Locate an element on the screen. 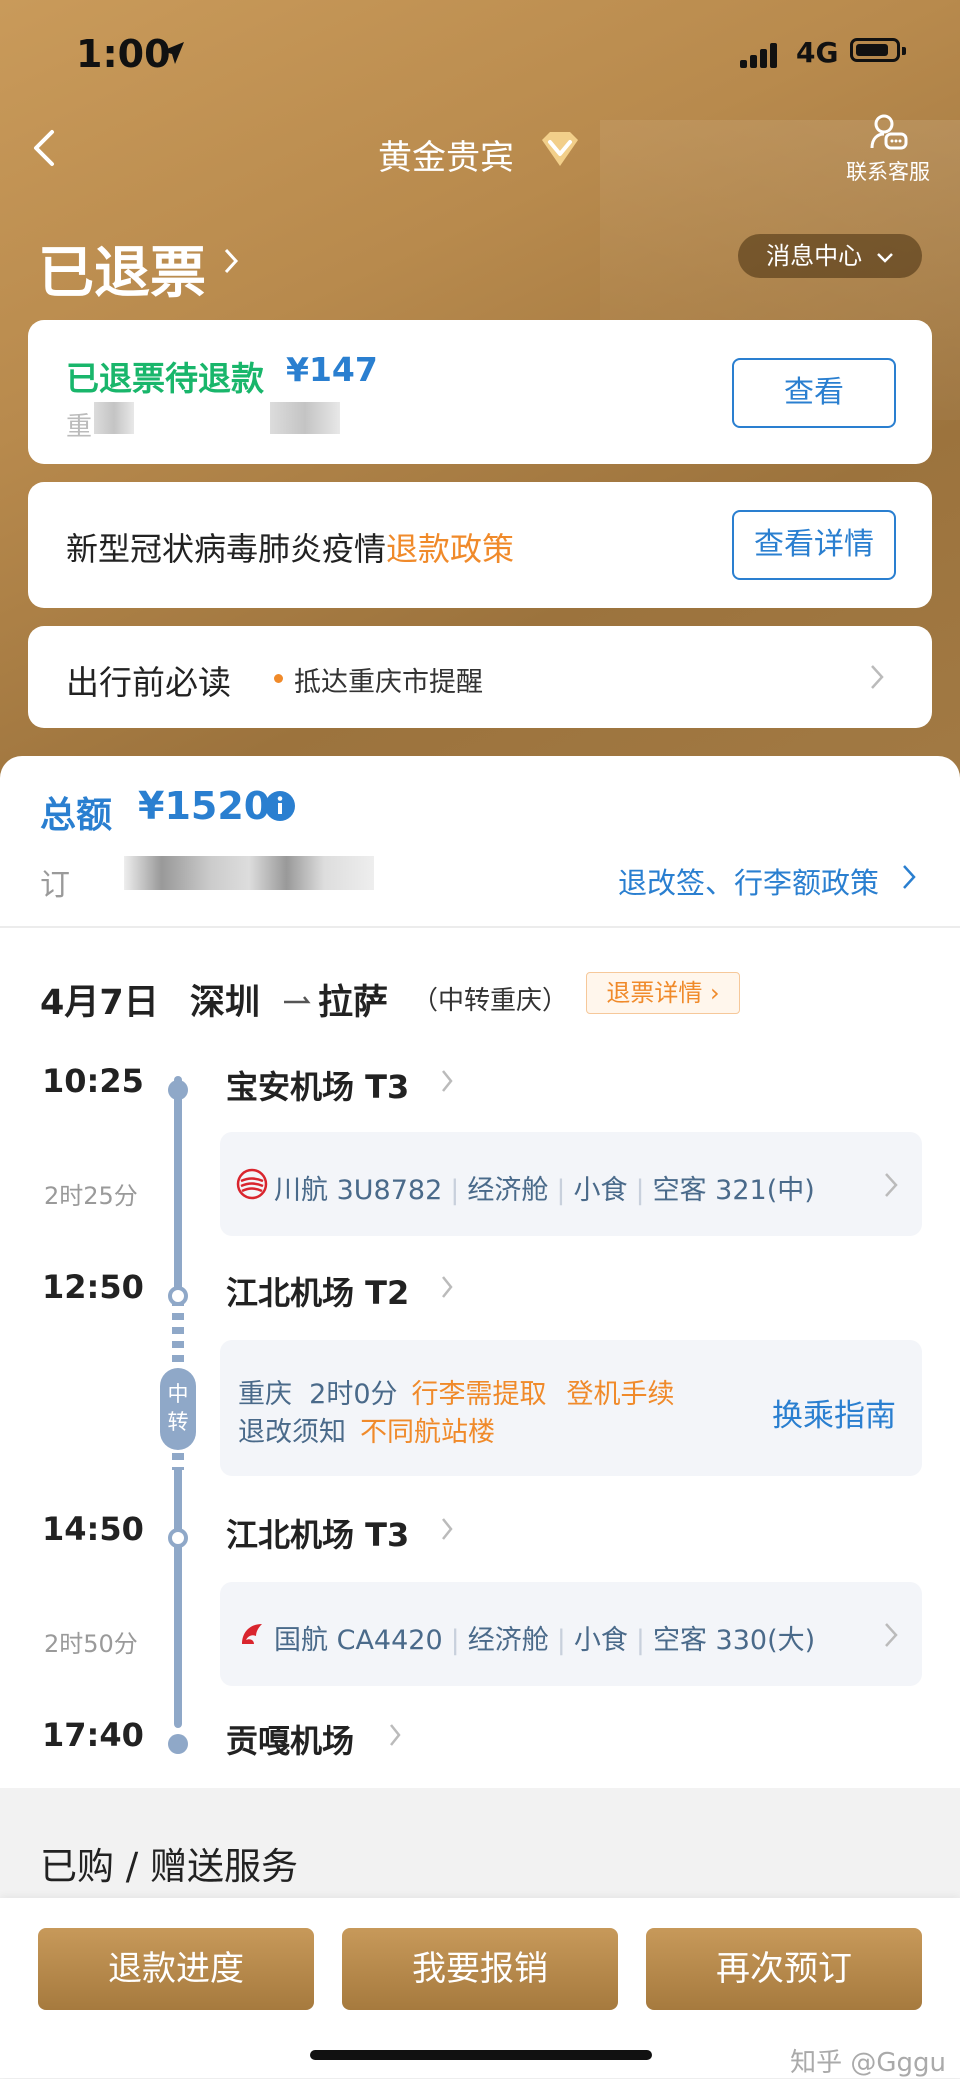 Image resolution: width=960 pixels, height=2079 pixels. covid-policy-title: 新型冠状病毒肺炎疫情 is located at coordinates (226, 549).